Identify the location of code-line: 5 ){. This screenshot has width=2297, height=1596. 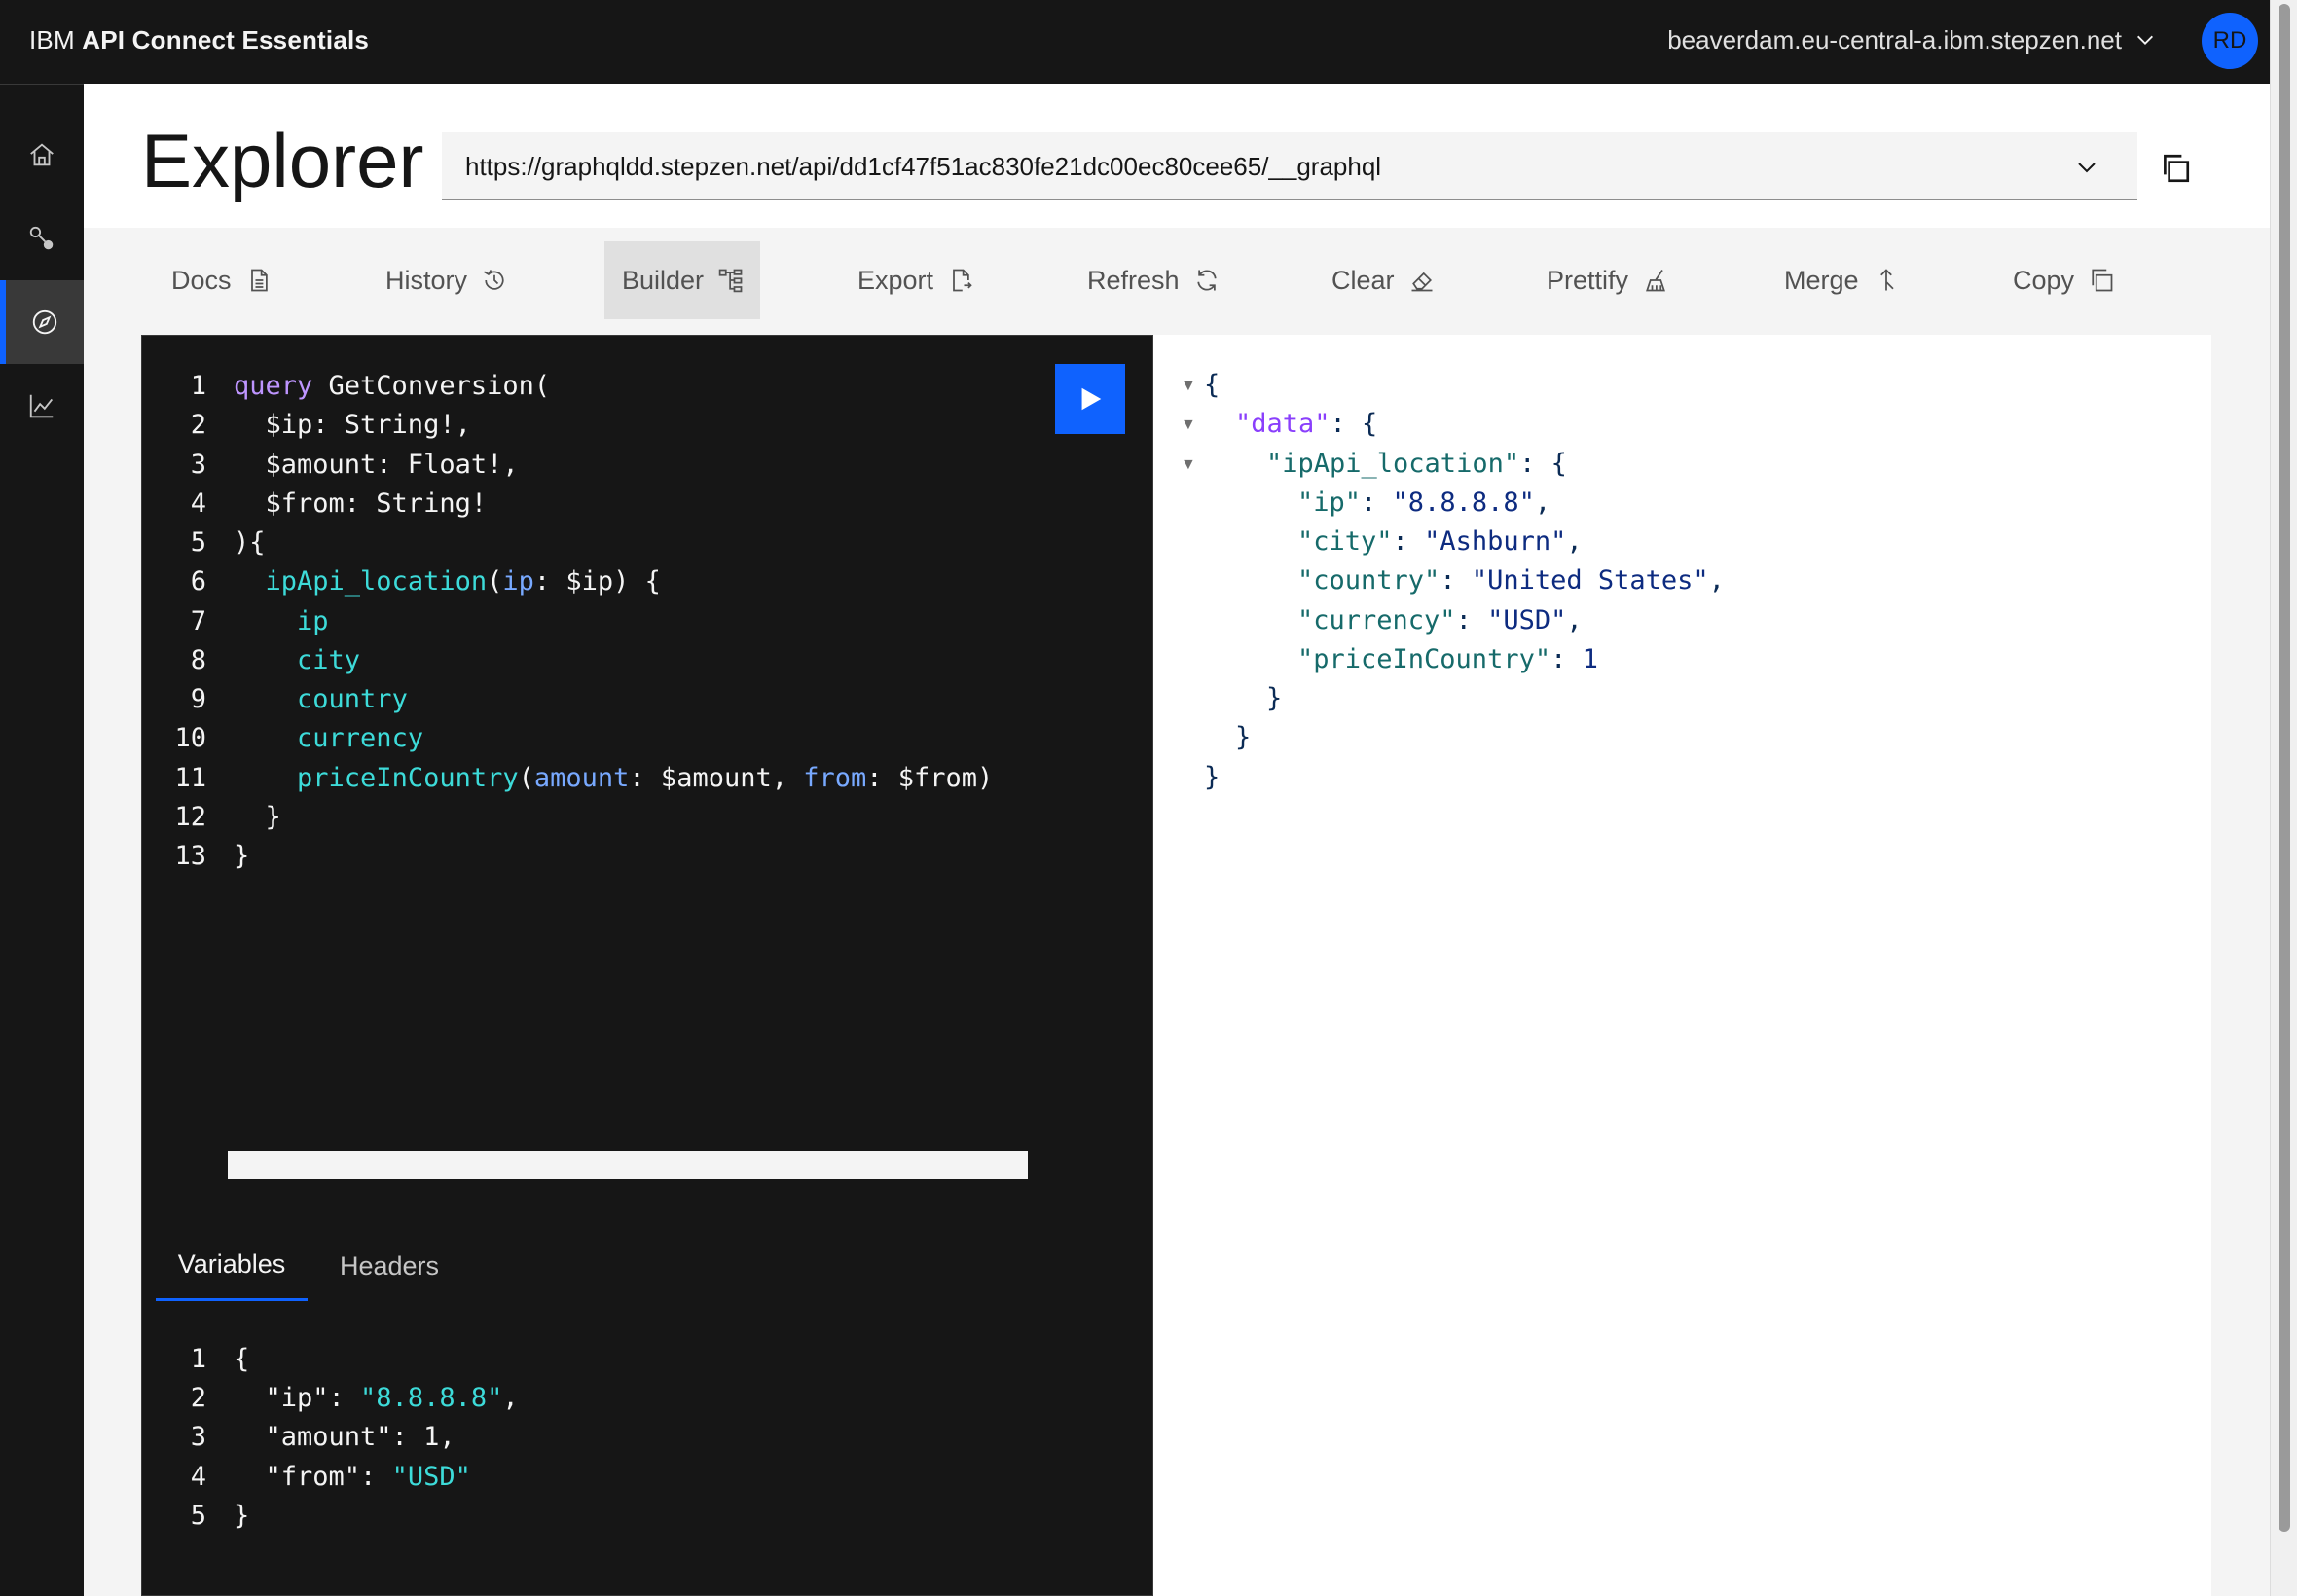
(204, 546).